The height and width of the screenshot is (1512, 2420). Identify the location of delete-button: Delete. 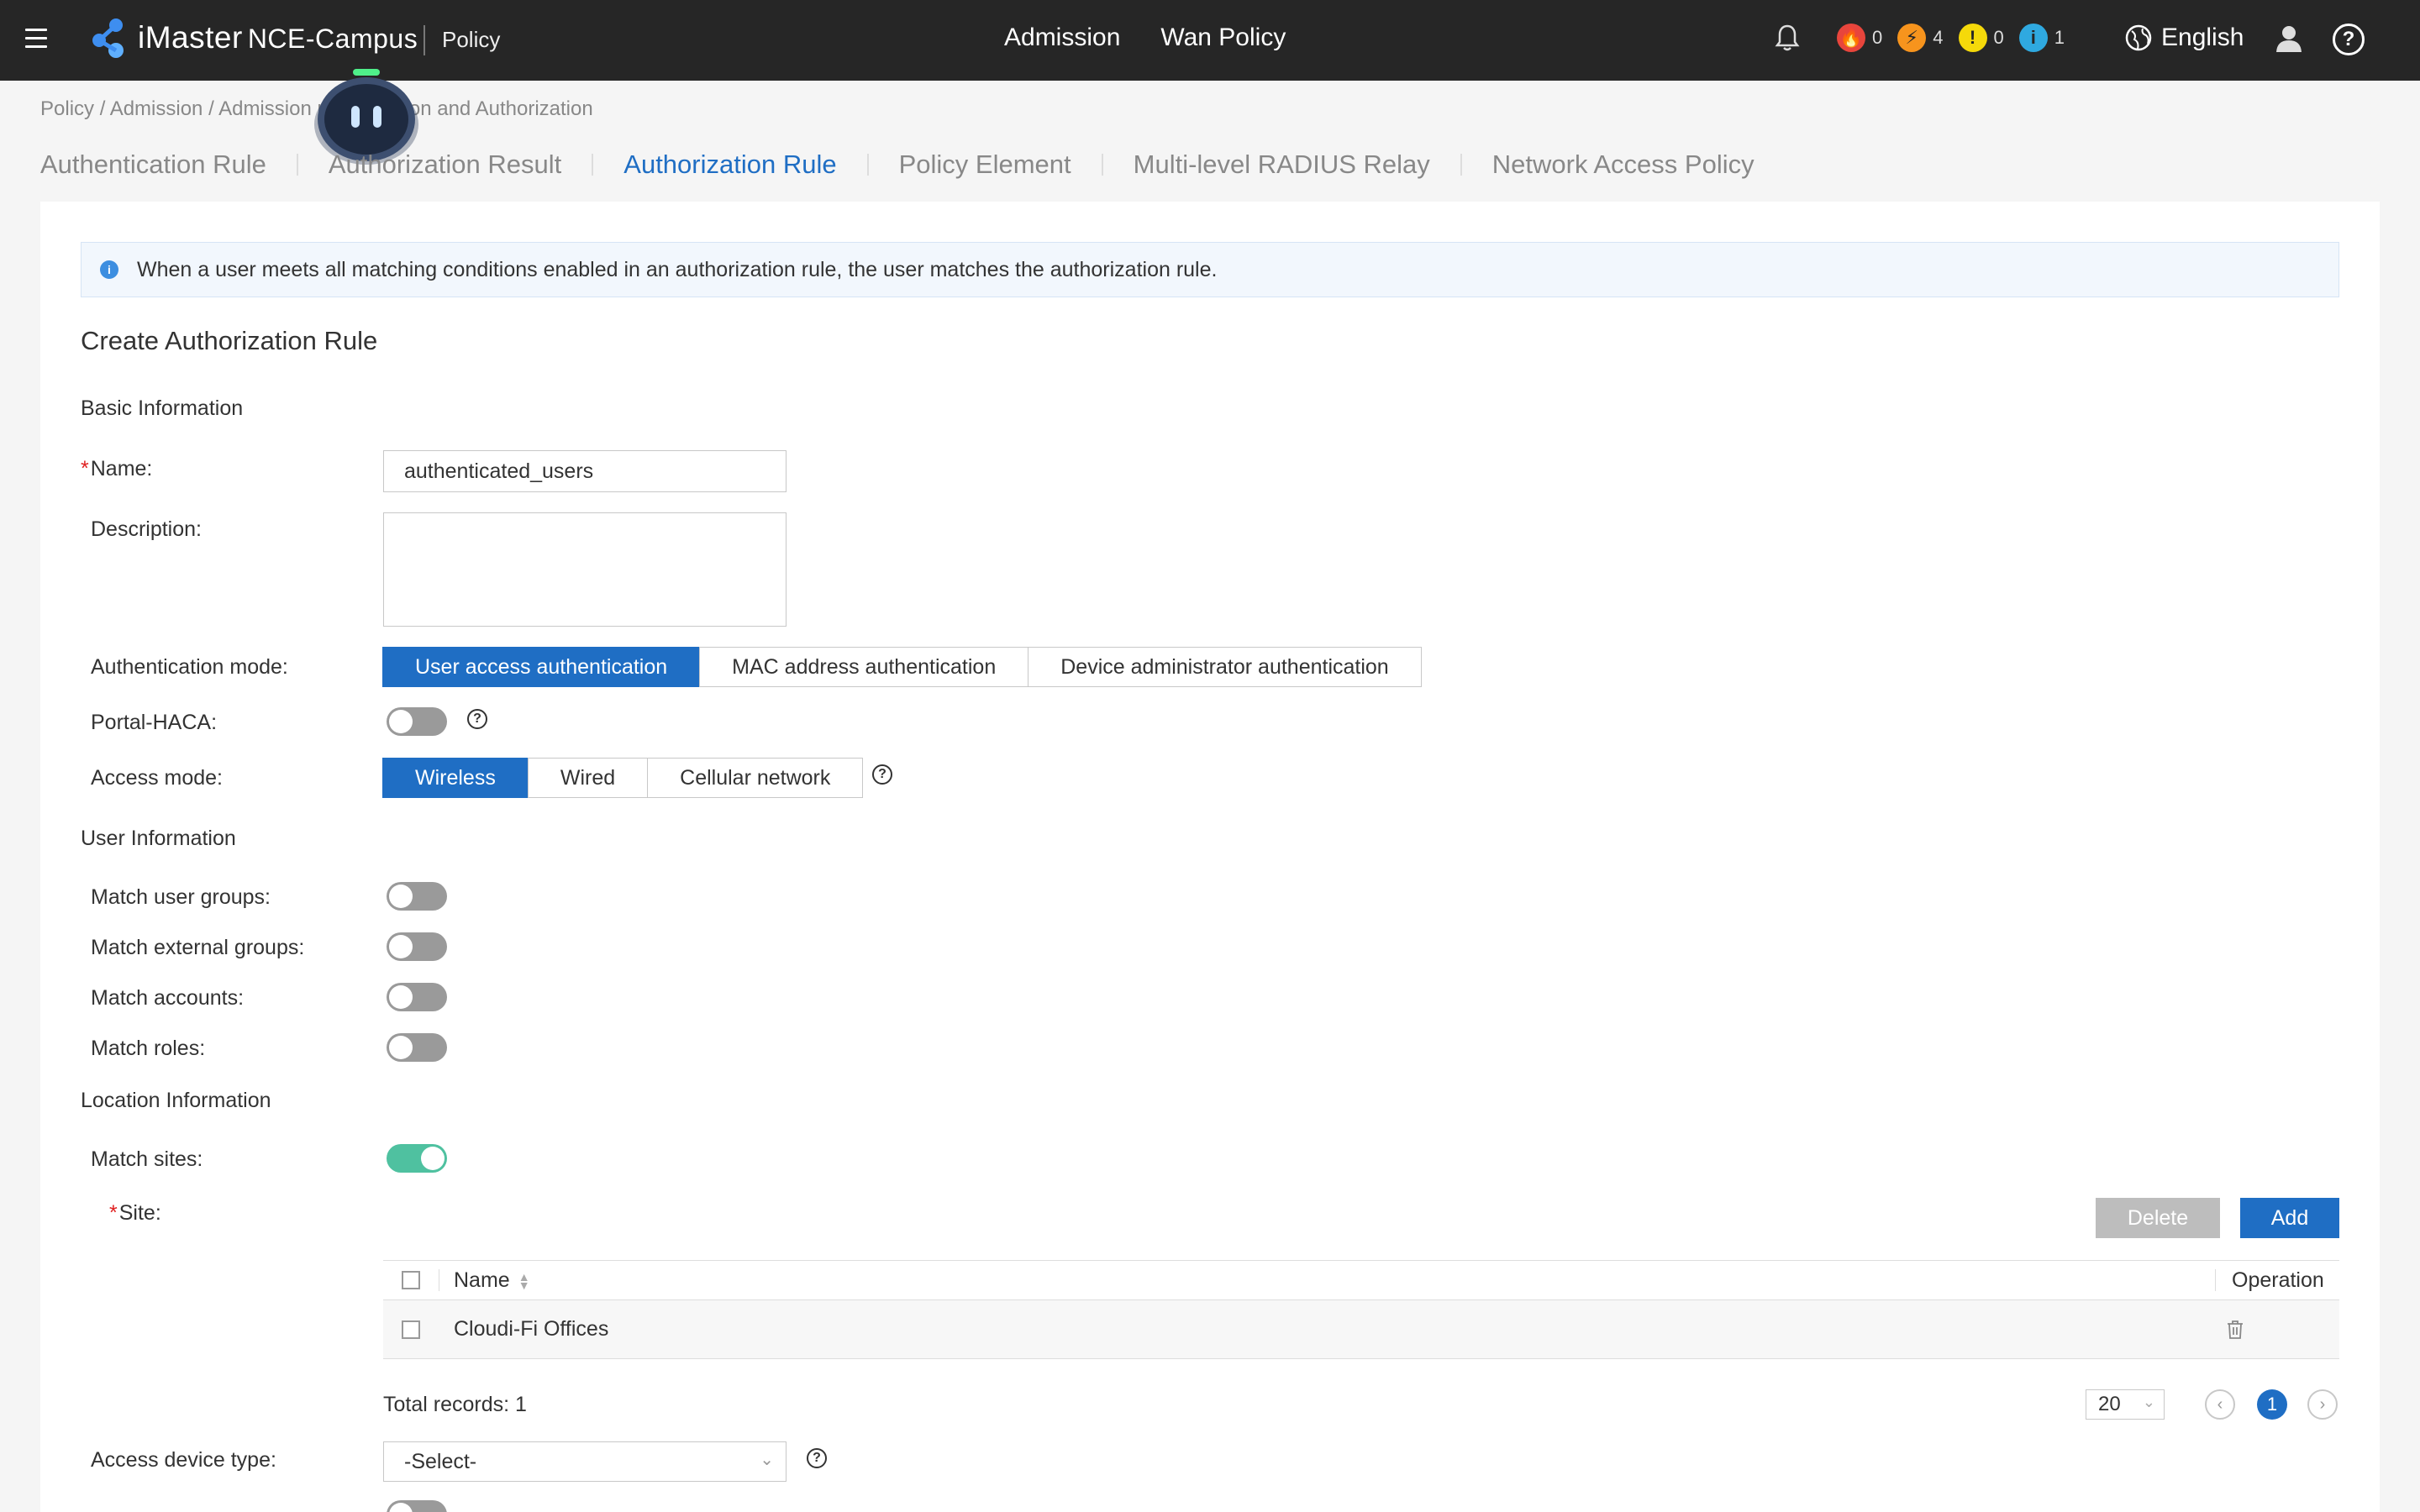
(2158, 1218).